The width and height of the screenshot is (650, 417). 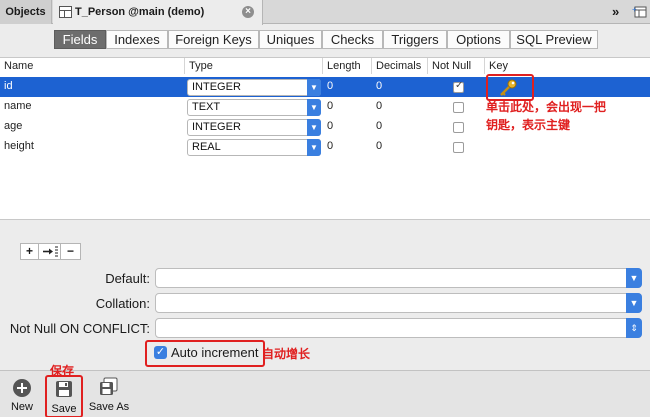 What do you see at coordinates (64, 389) in the screenshot?
I see `floppy-disk-icon` at bounding box center [64, 389].